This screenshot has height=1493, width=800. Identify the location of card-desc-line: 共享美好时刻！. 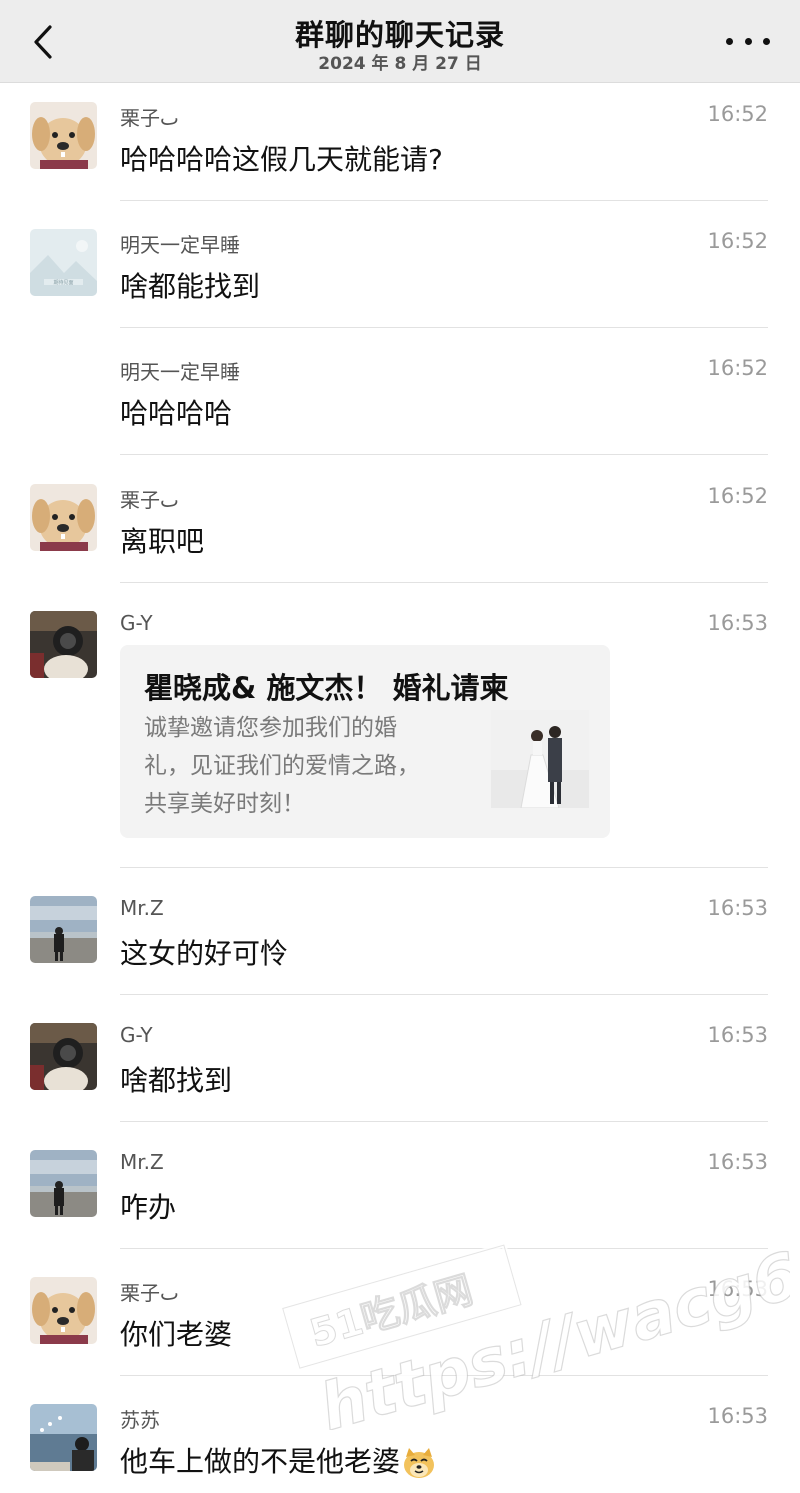
(224, 804).